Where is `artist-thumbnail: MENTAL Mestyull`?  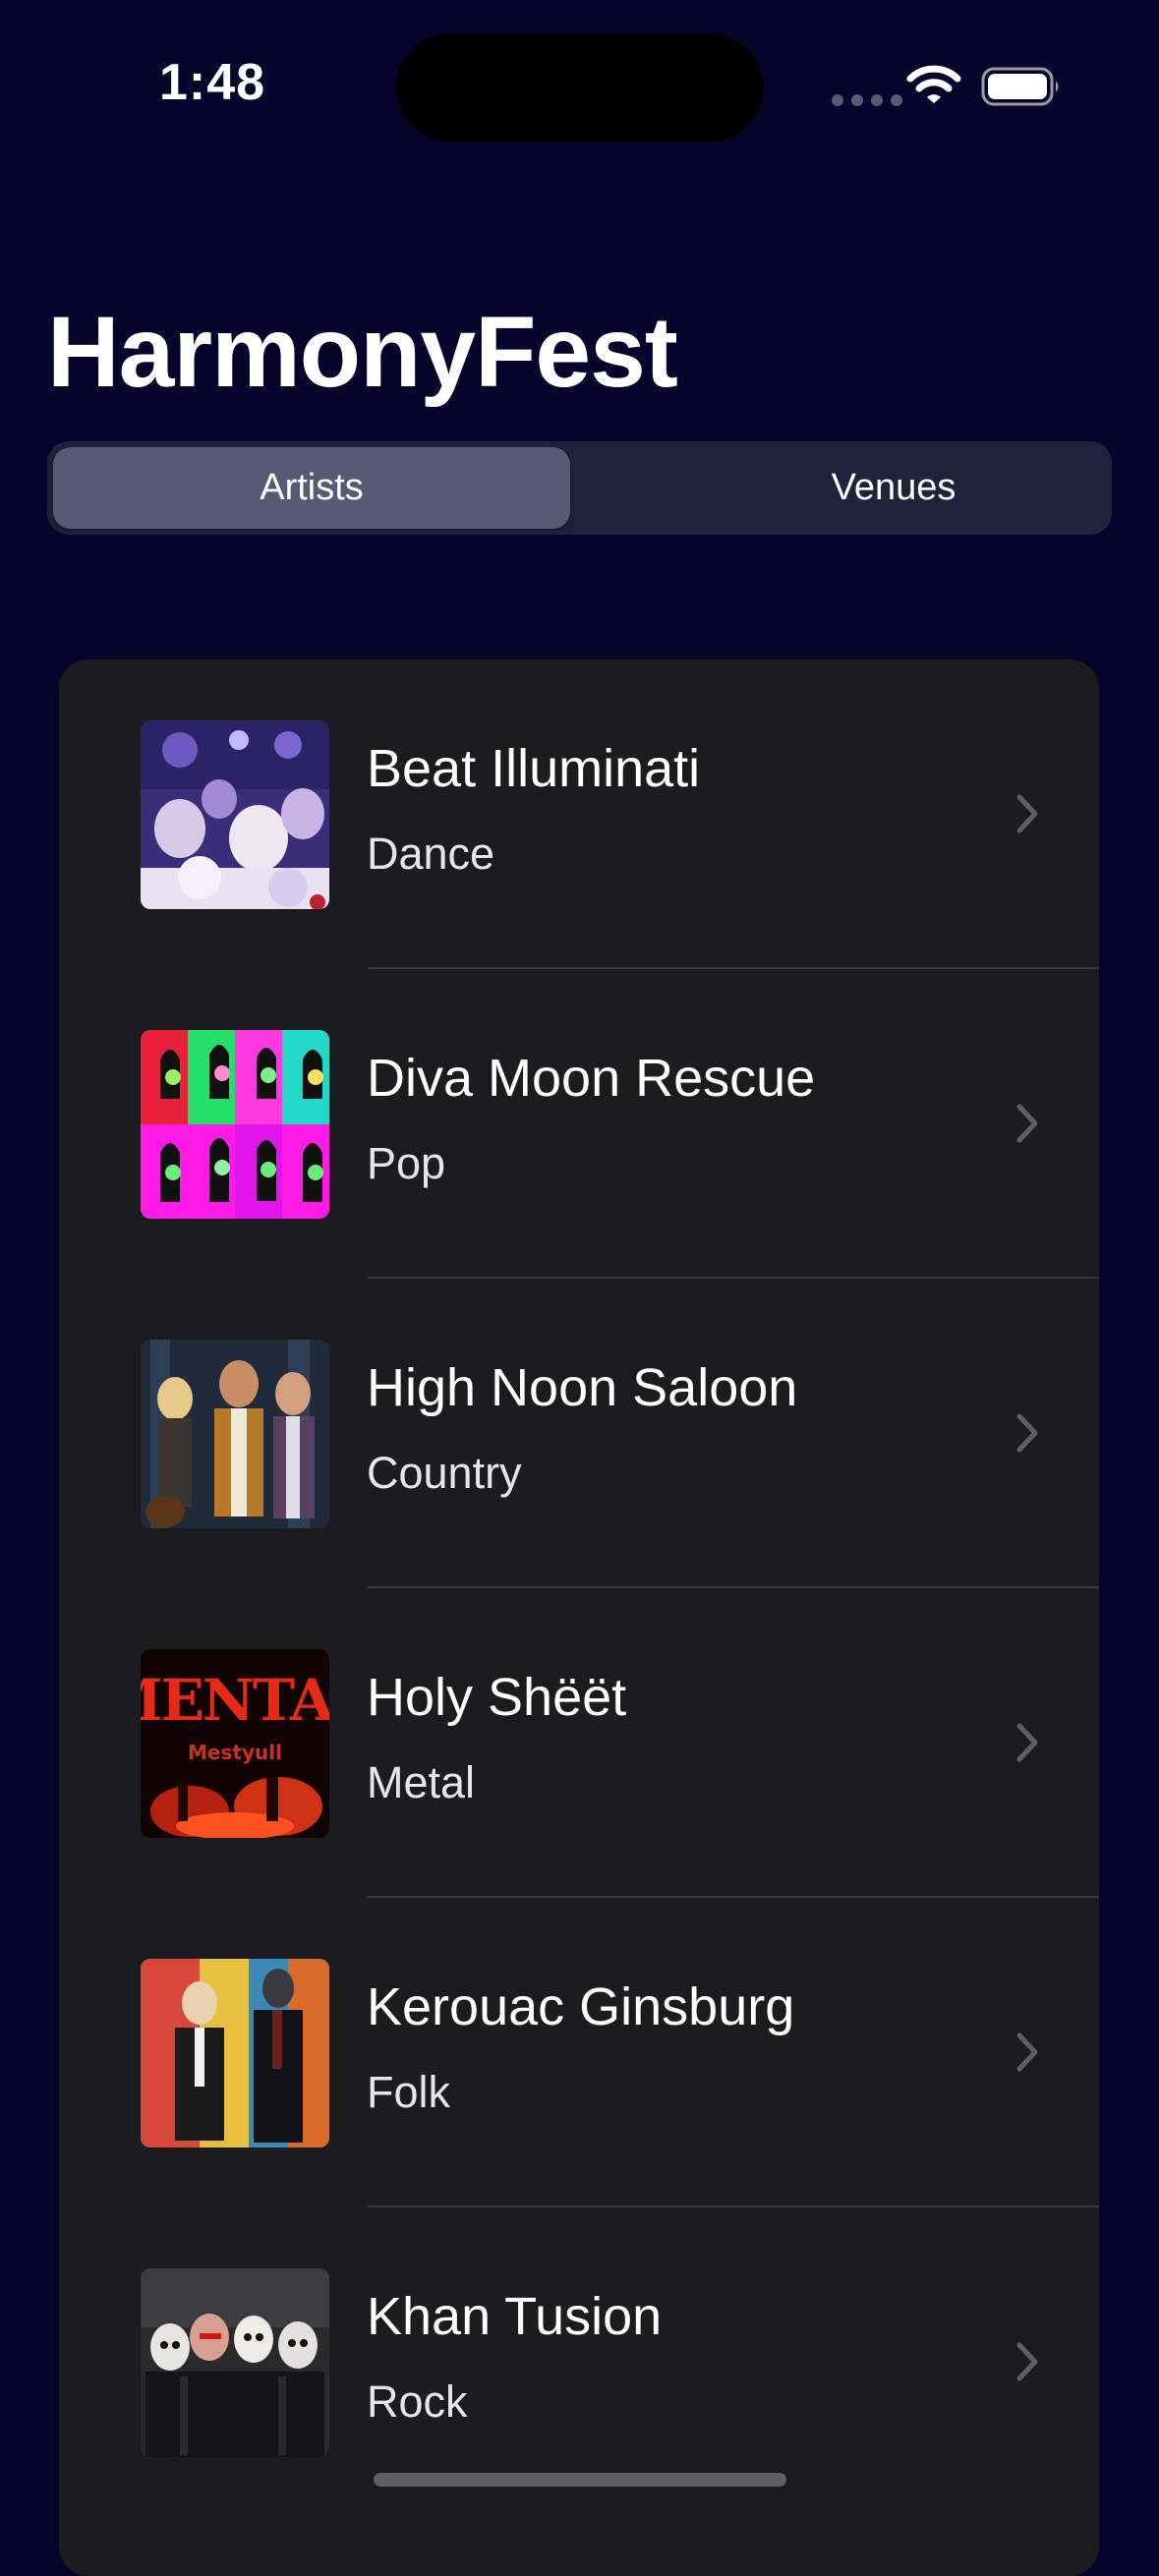
artist-thumbnail: MENTAL Mestyull is located at coordinates (235, 1743).